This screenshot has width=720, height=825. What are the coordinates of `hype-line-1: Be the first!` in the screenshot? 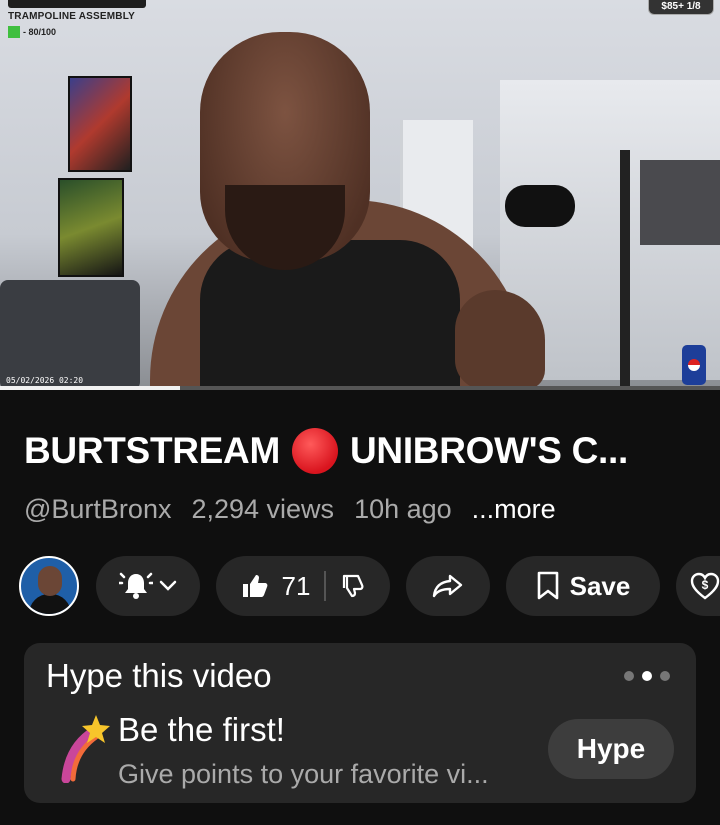 It's located at (201, 729).